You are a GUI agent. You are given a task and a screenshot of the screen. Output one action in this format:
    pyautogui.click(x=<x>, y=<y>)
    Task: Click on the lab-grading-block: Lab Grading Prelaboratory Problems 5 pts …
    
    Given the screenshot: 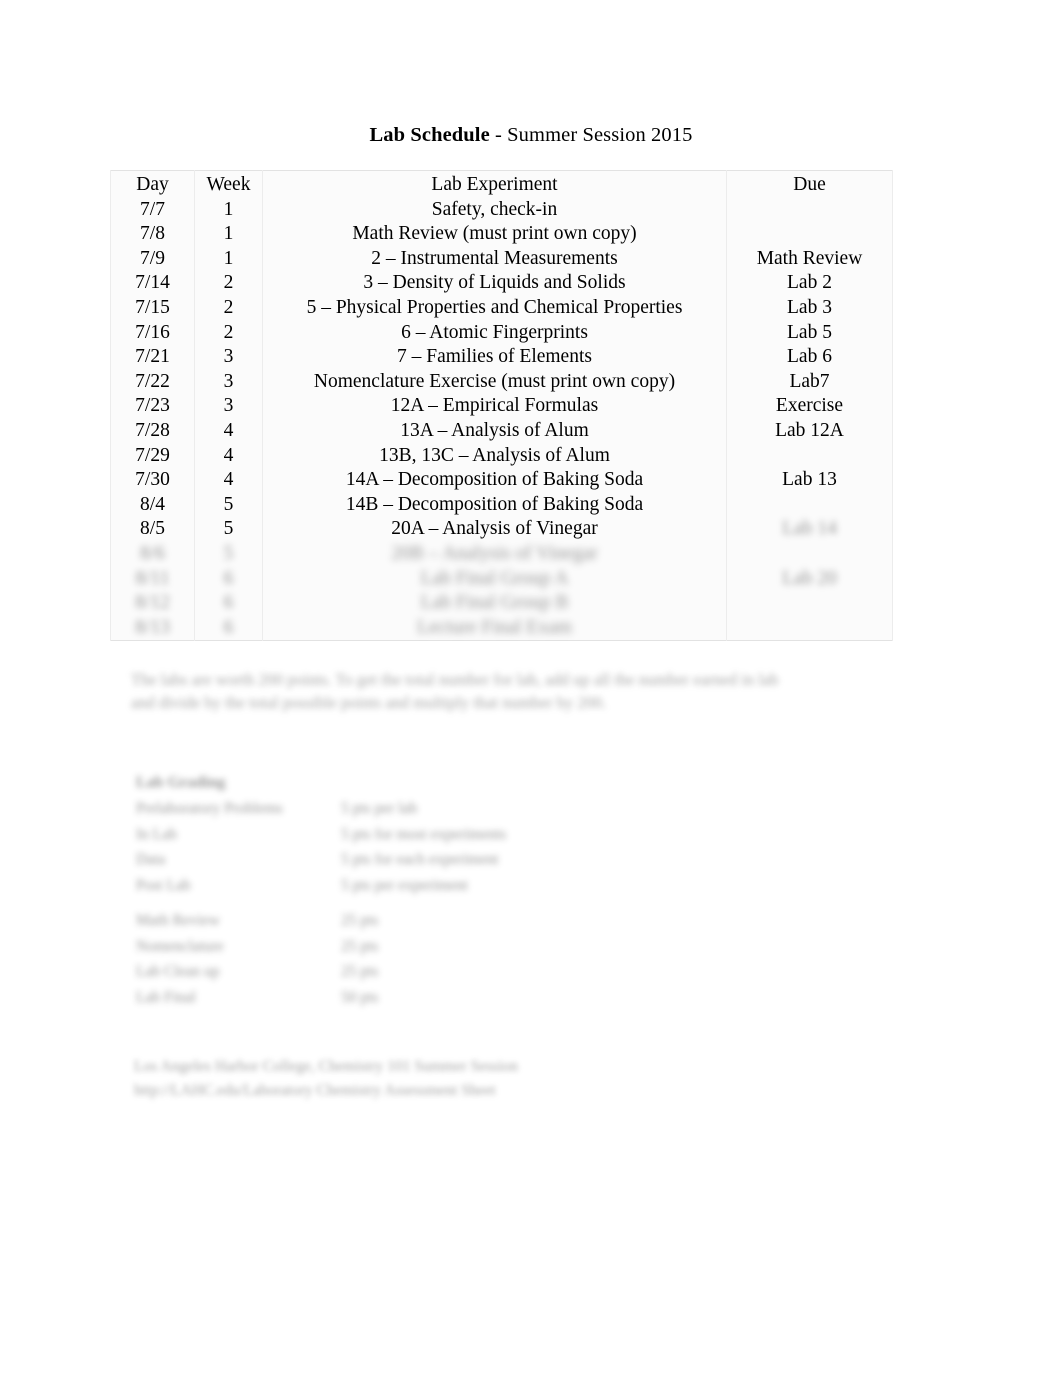 What is the action you would take?
    pyautogui.click(x=366, y=891)
    